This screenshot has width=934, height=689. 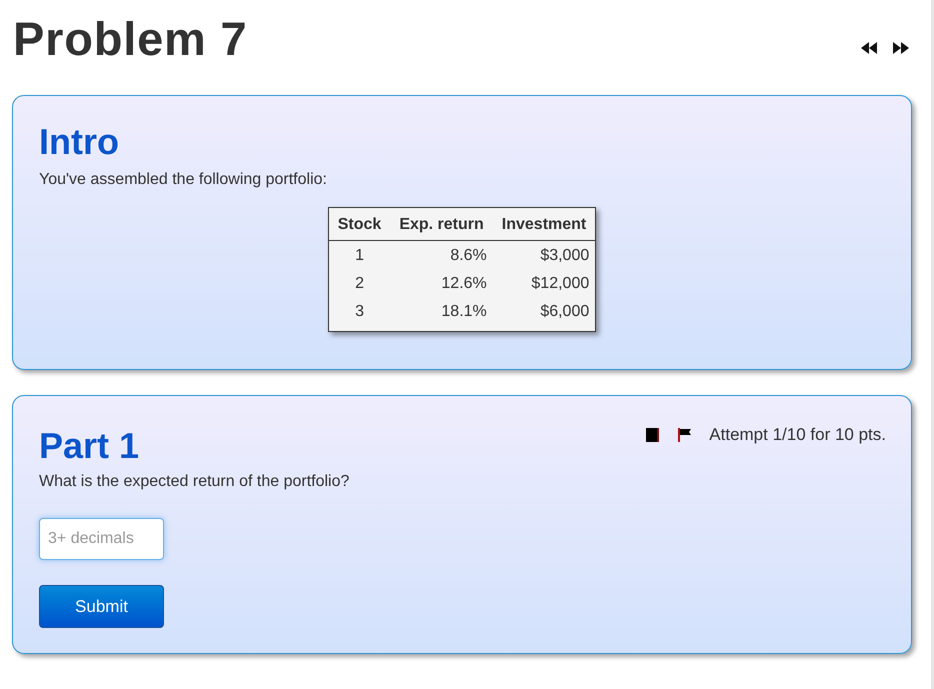 What do you see at coordinates (101, 539) in the screenshot?
I see `answer-field: 3+ decimals` at bounding box center [101, 539].